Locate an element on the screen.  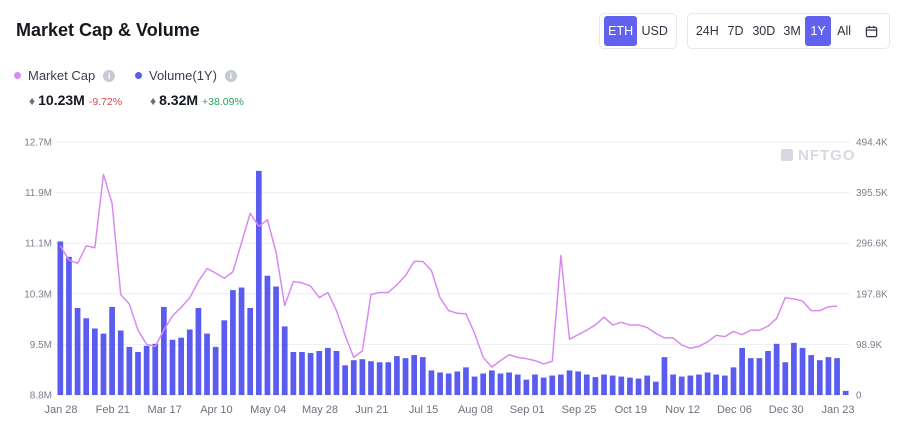
y-right-tick-label: 296.6K is located at coordinates (872, 244).